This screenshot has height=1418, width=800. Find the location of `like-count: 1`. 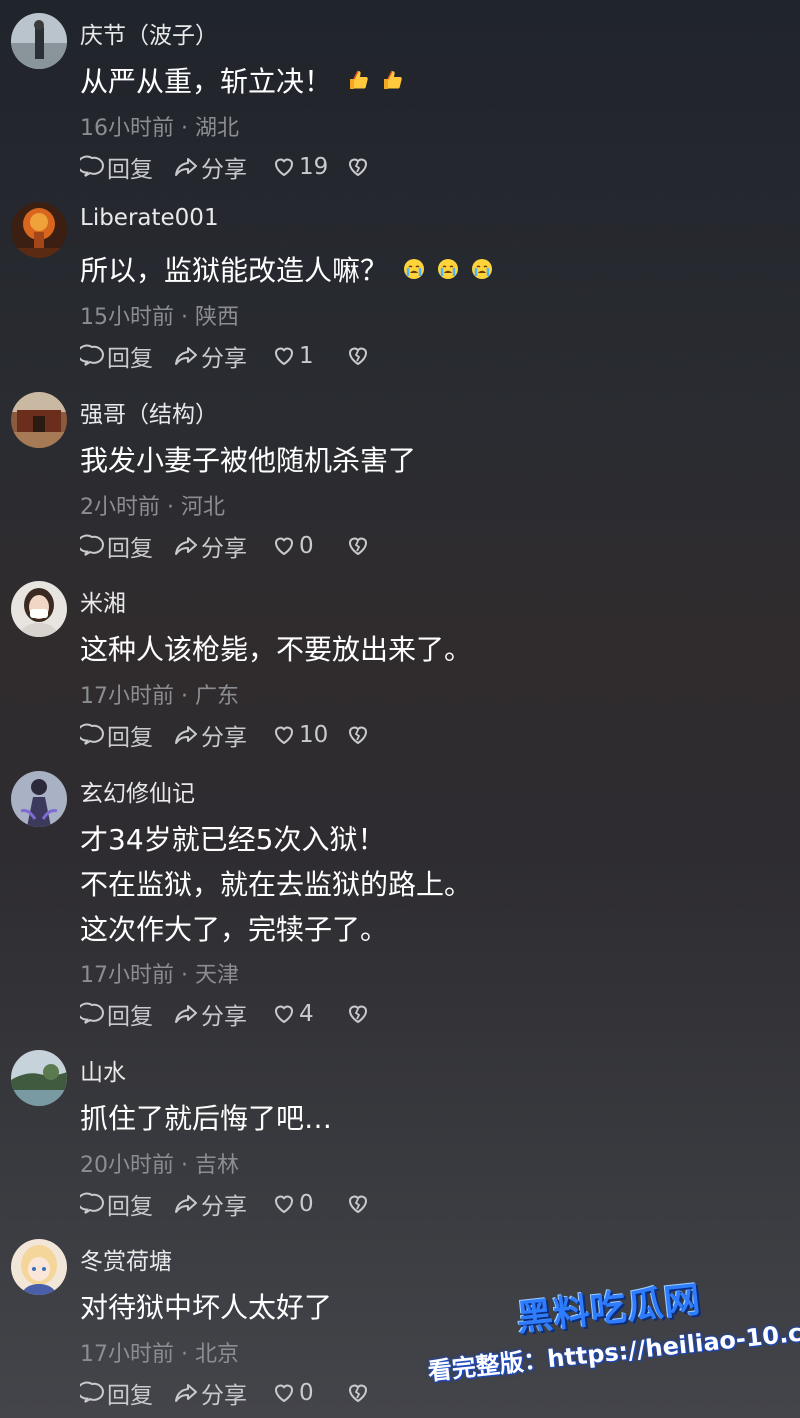

like-count: 1 is located at coordinates (306, 356).